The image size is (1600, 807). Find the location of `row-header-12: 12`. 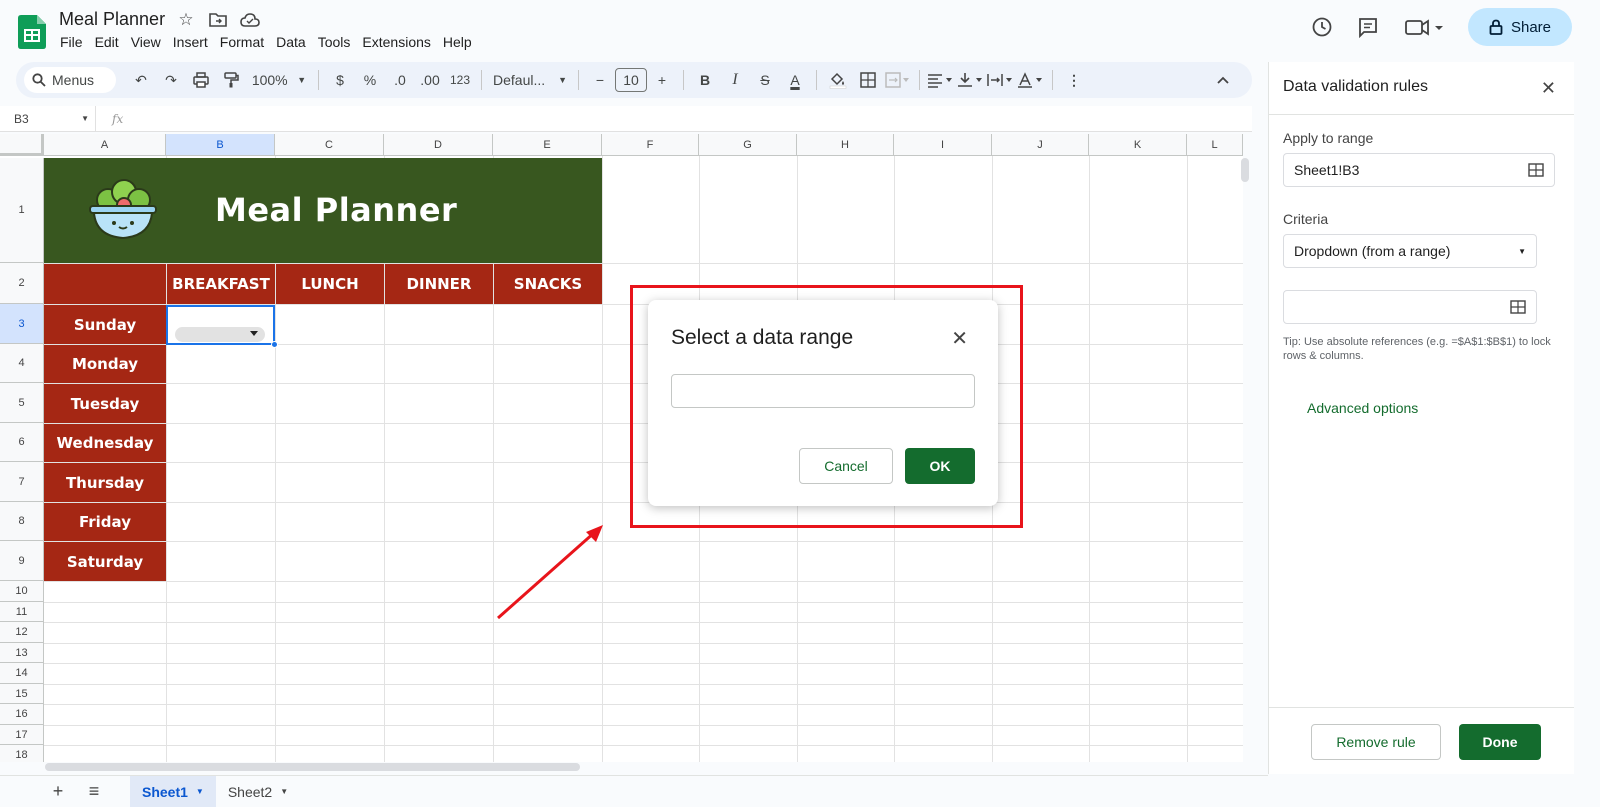

row-header-12: 12 is located at coordinates (22, 632).